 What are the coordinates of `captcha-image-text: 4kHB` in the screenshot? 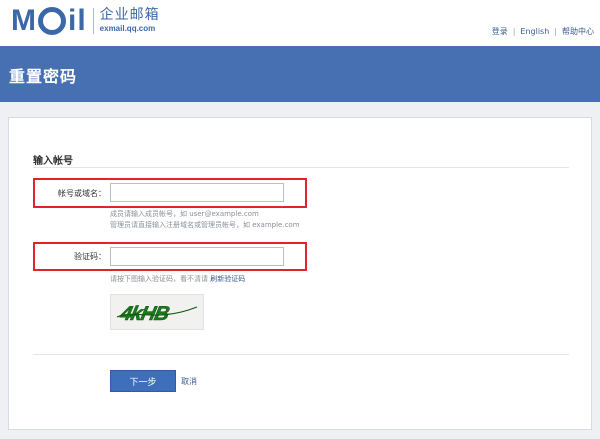 It's located at (144, 314).